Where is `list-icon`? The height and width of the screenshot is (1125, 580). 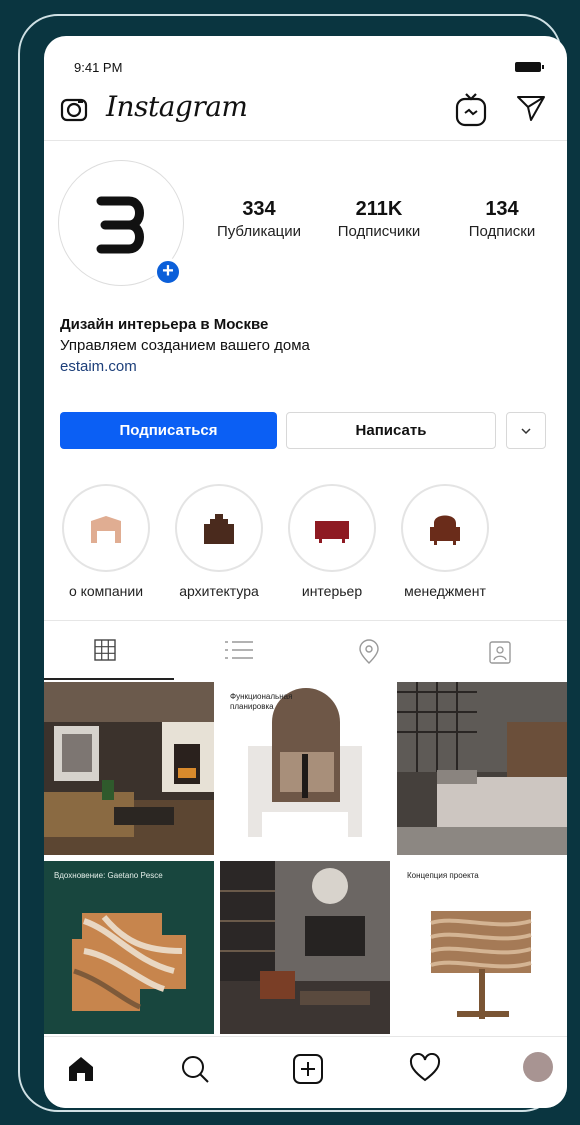 list-icon is located at coordinates (239, 650).